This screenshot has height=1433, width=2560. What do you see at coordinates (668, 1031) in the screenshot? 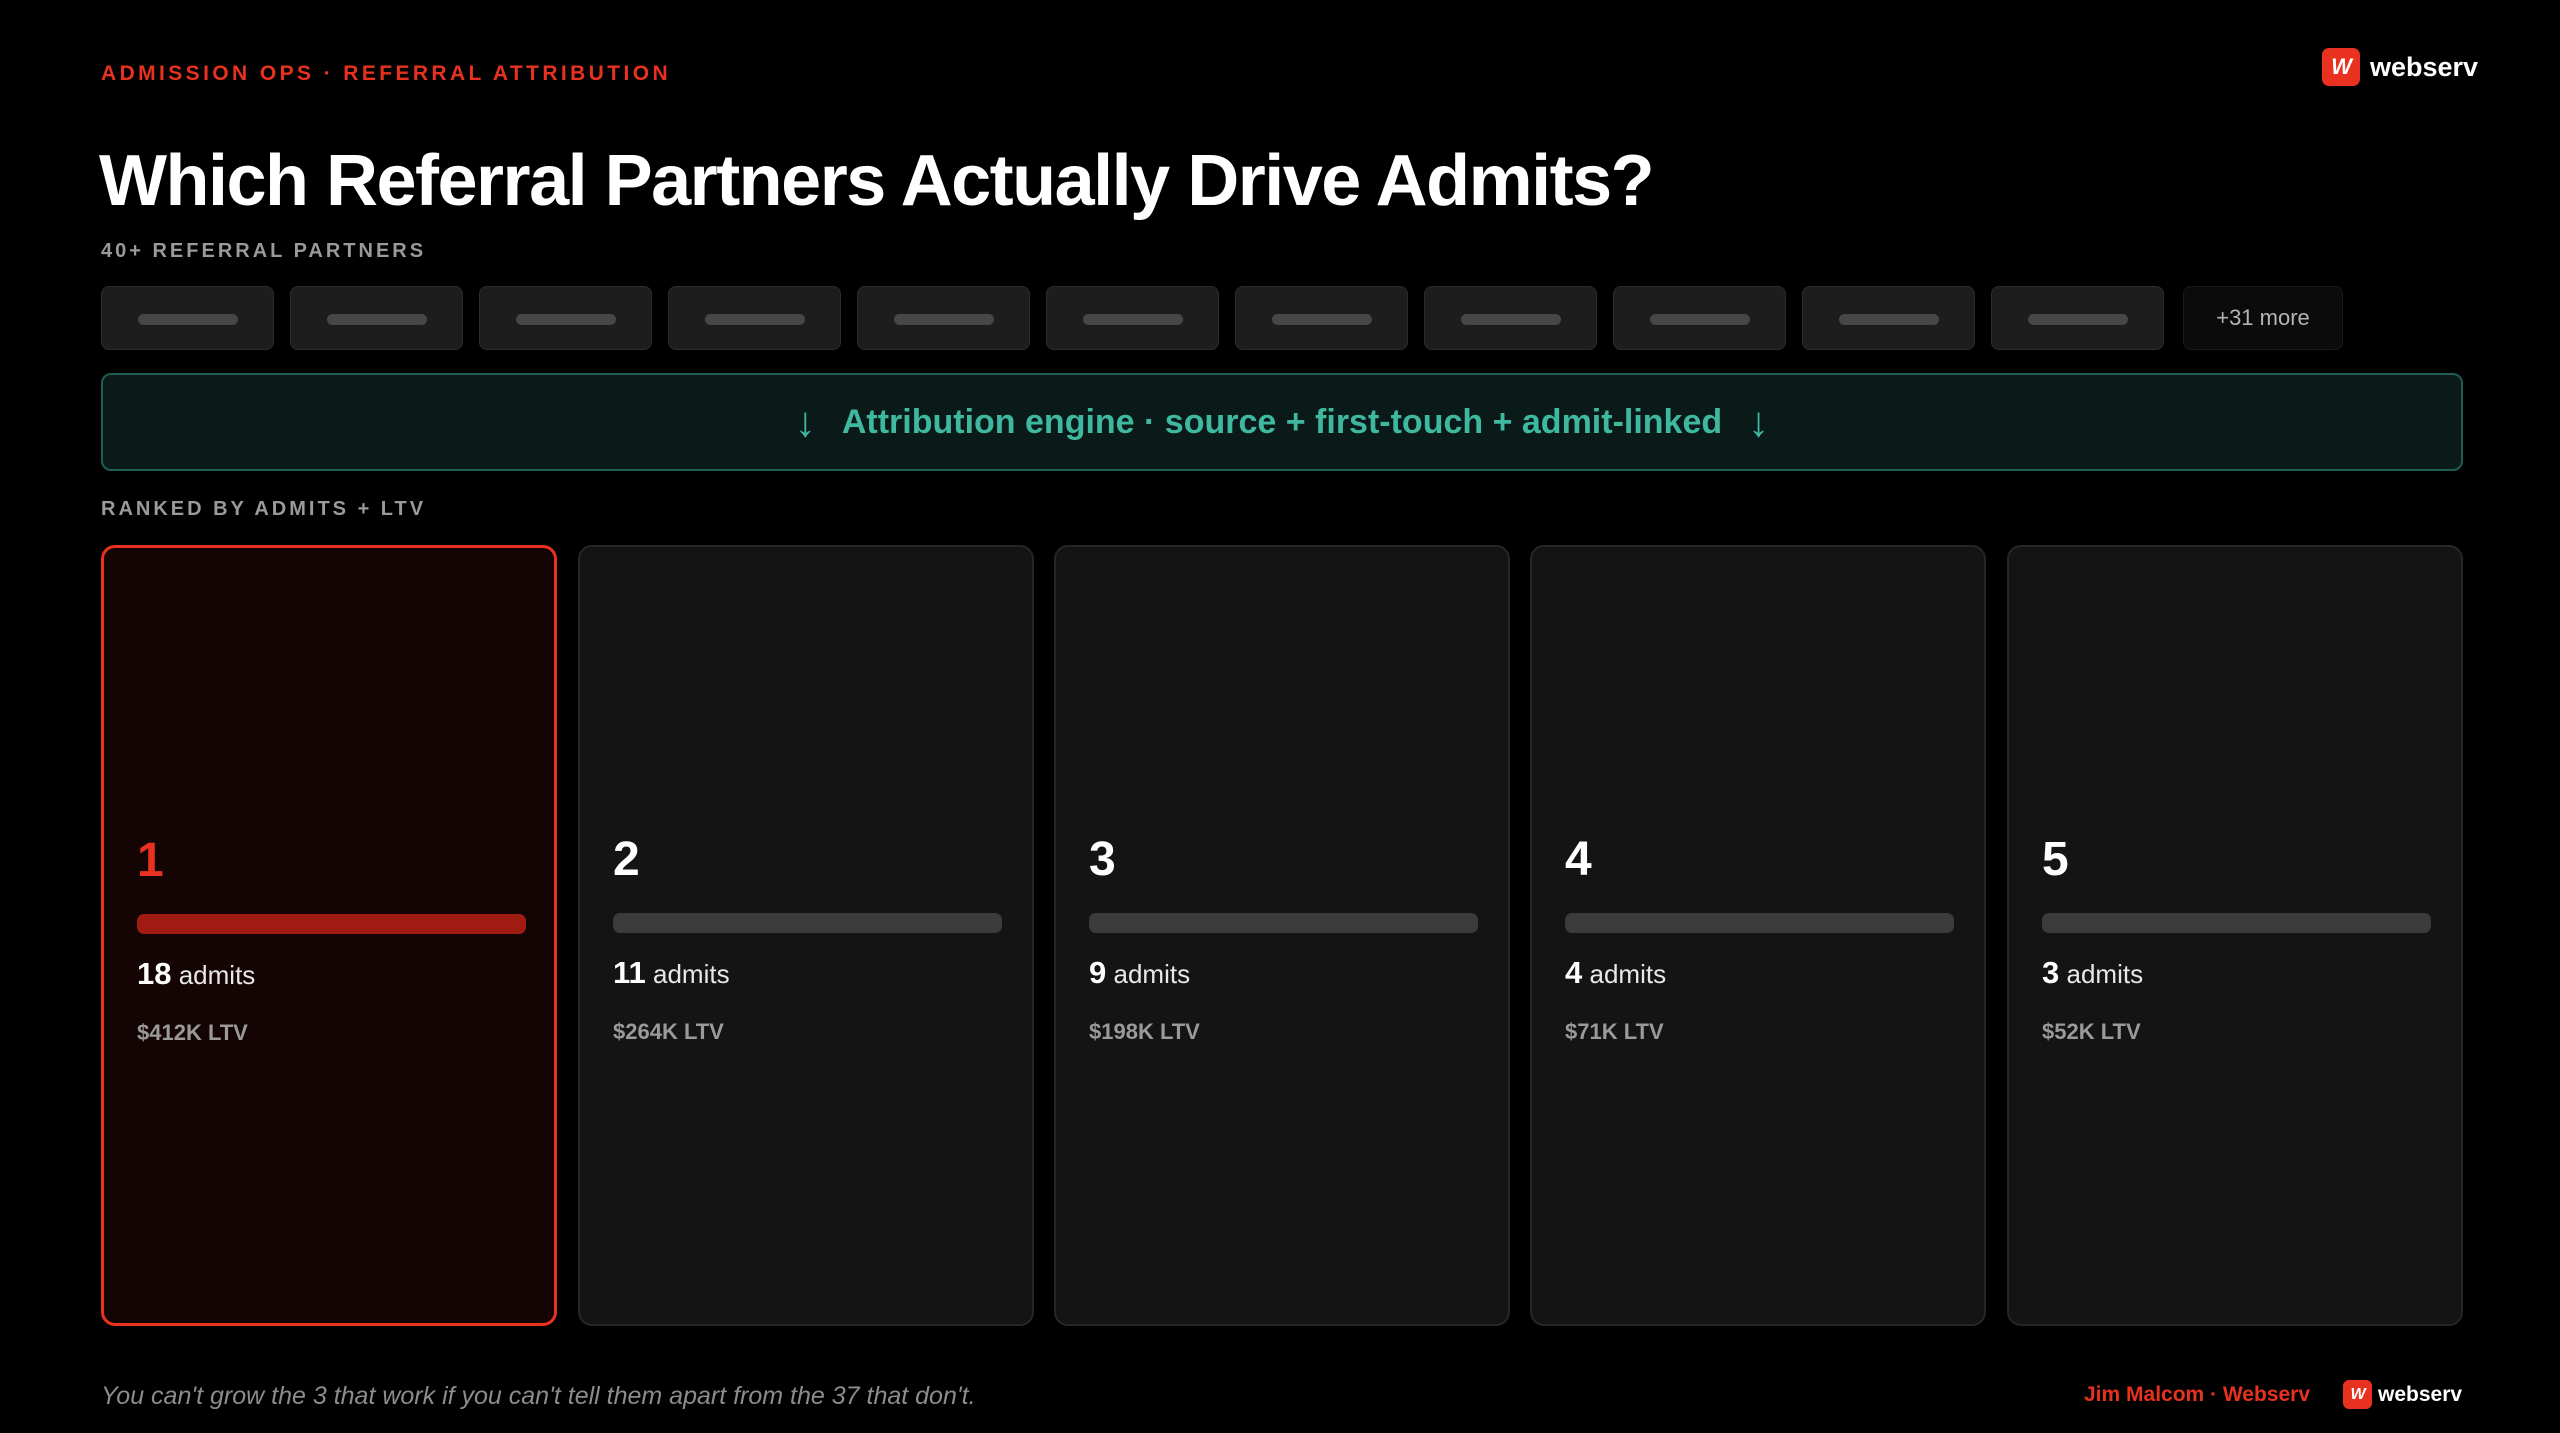
I see `ltv-value: $264K LTV` at bounding box center [668, 1031].